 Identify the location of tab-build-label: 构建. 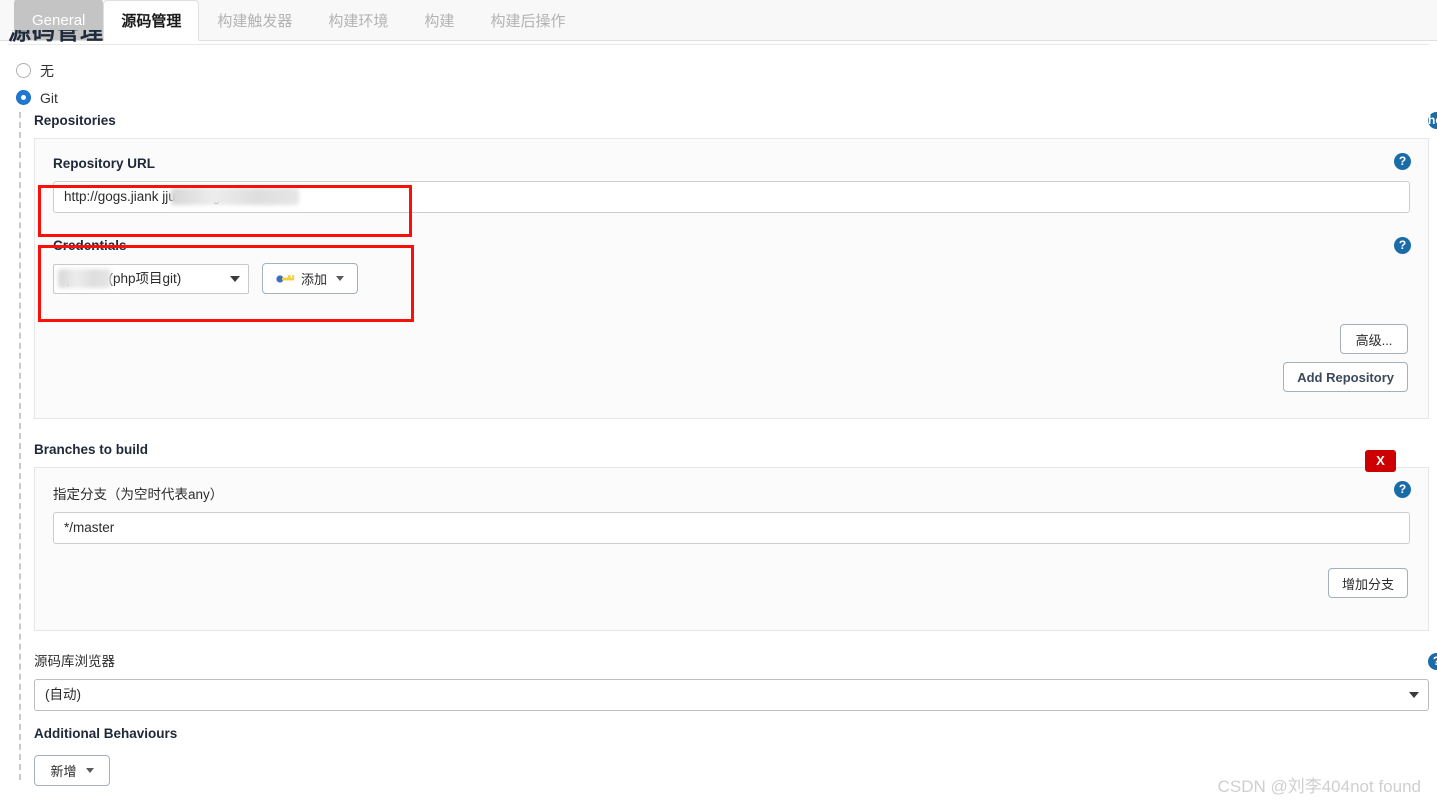
(439, 21).